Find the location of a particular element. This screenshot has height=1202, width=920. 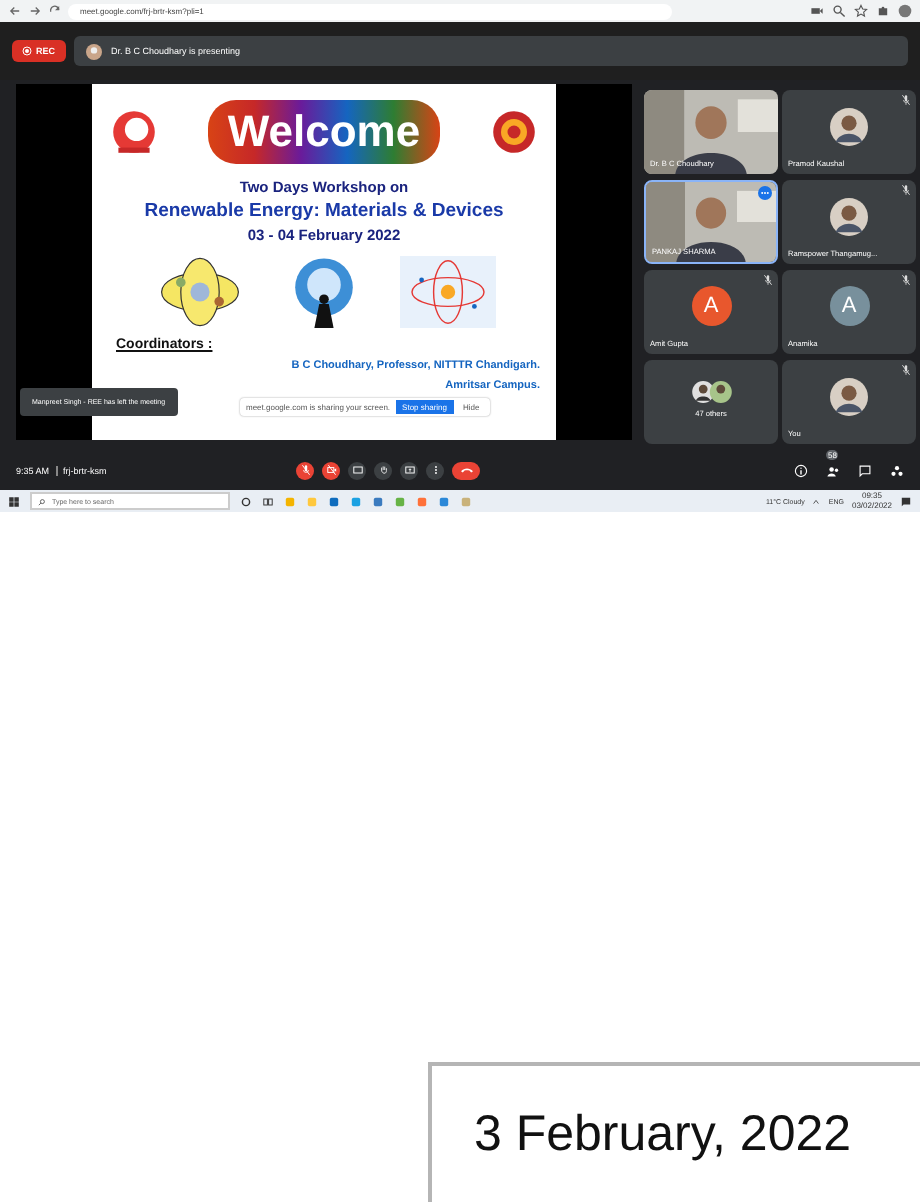

hand-icon is located at coordinates (383, 470).